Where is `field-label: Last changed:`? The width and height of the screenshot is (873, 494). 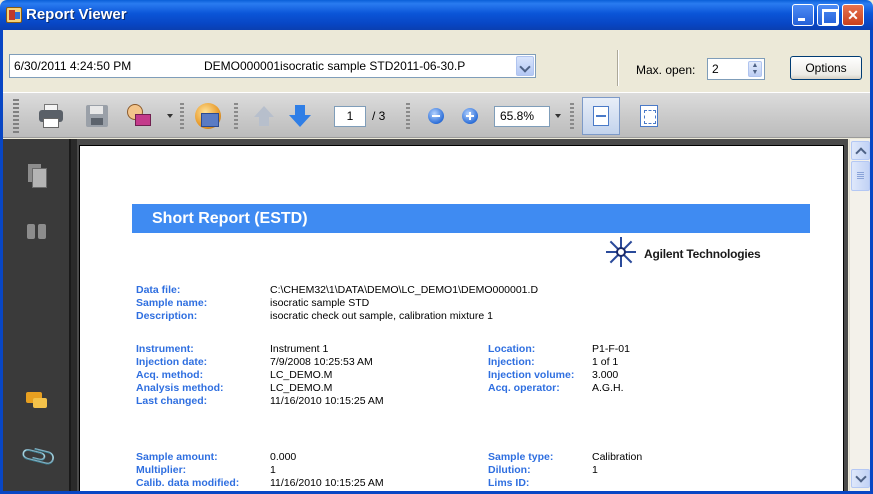
field-label: Last changed: is located at coordinates (172, 401).